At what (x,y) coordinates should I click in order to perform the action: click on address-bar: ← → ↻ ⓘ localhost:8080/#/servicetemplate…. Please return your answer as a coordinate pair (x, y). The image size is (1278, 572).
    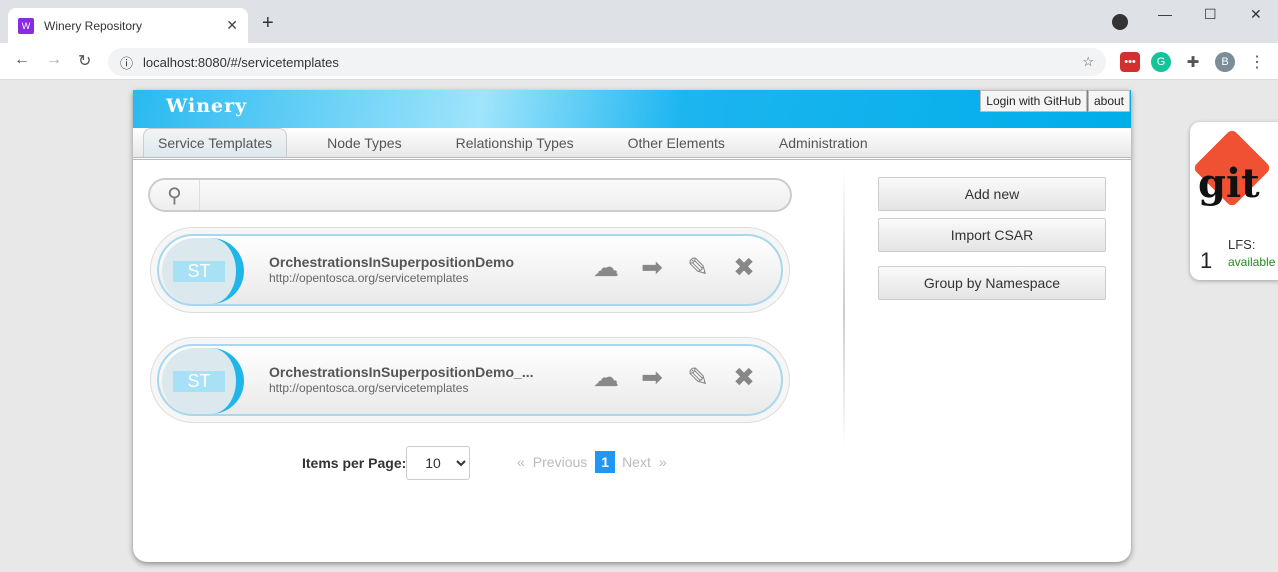
    Looking at the image, I should click on (639, 61).